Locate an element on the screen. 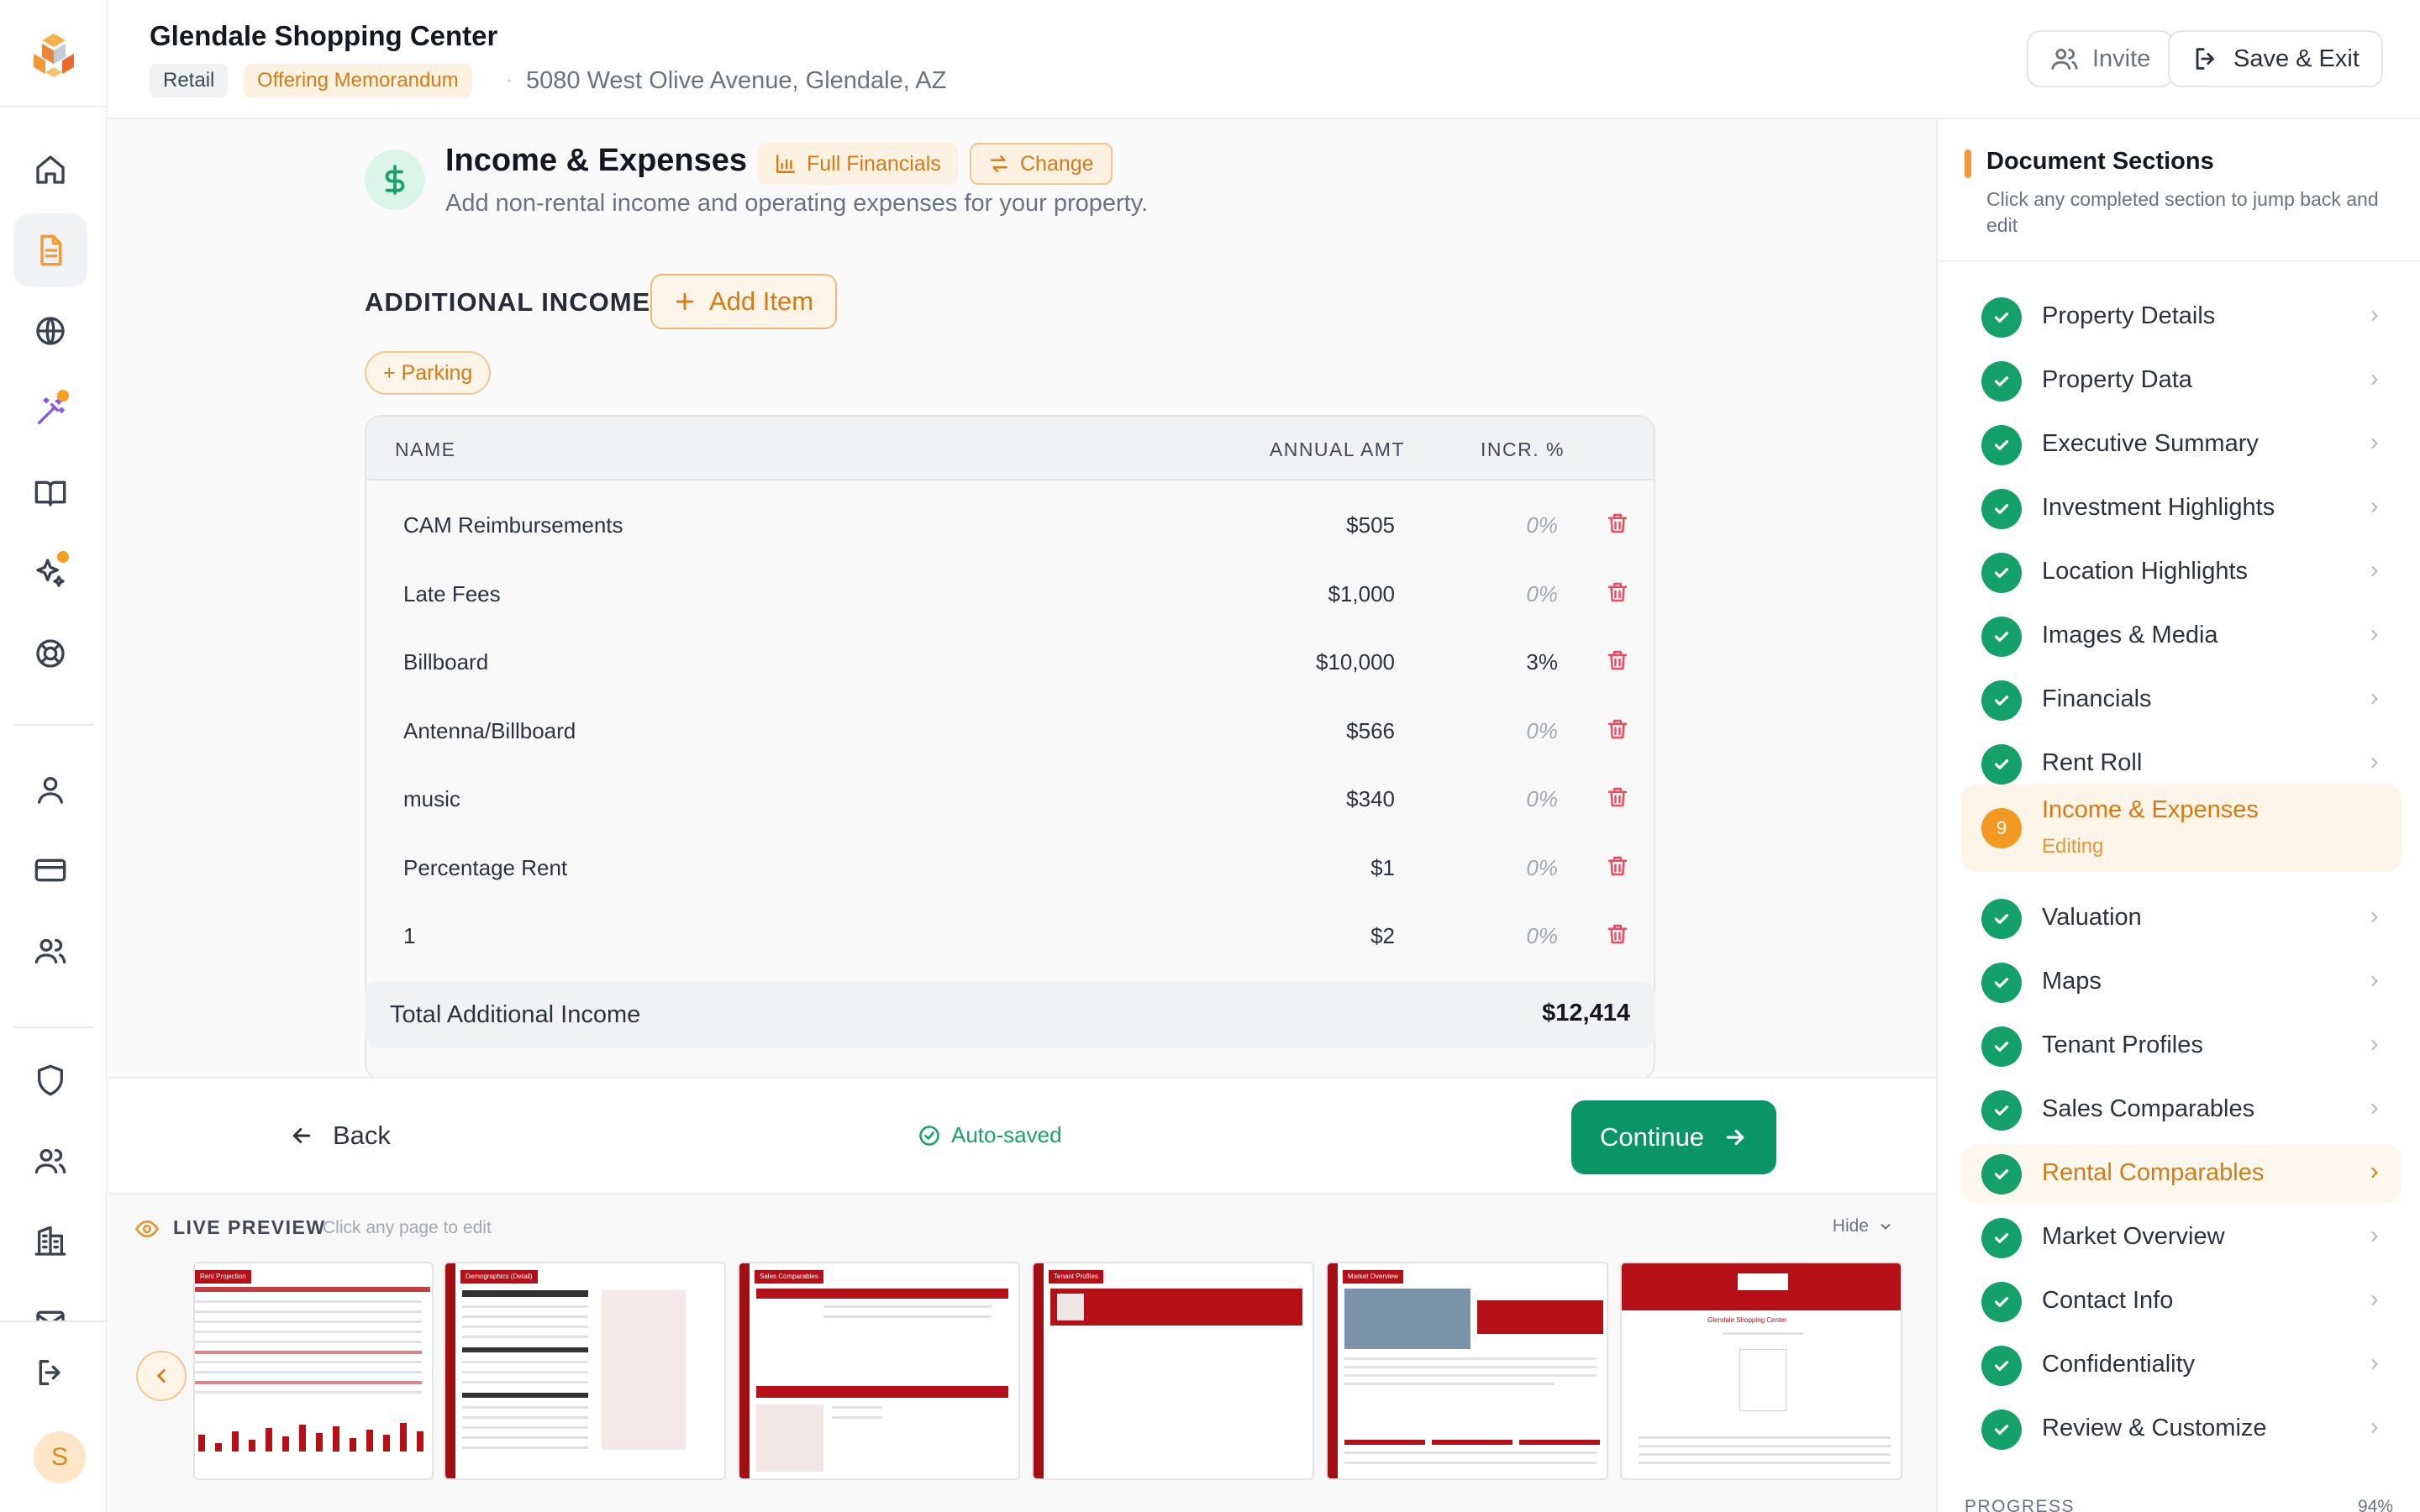 The width and height of the screenshot is (2420, 1512). row-annual-amount: $505 is located at coordinates (1371, 525).